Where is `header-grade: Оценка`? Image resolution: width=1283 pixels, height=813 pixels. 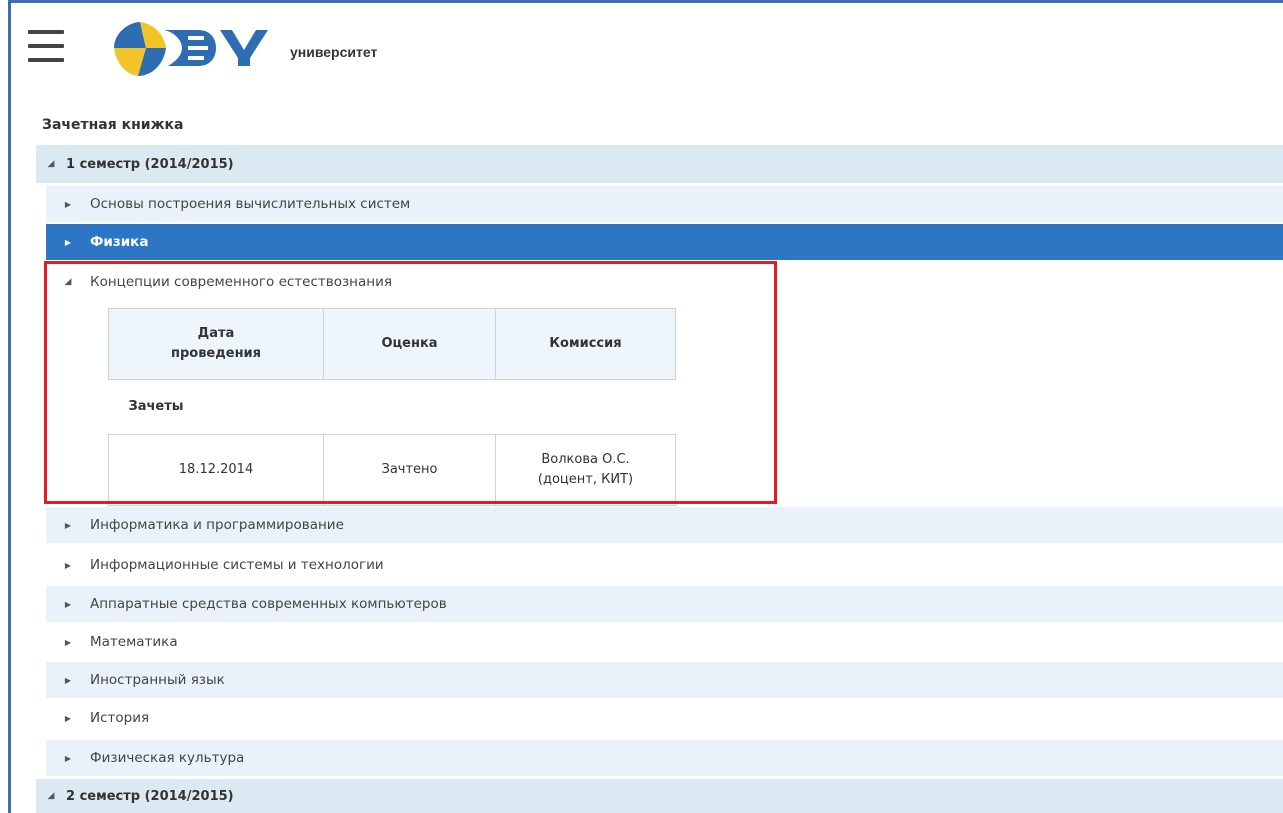 header-grade: Оценка is located at coordinates (409, 344).